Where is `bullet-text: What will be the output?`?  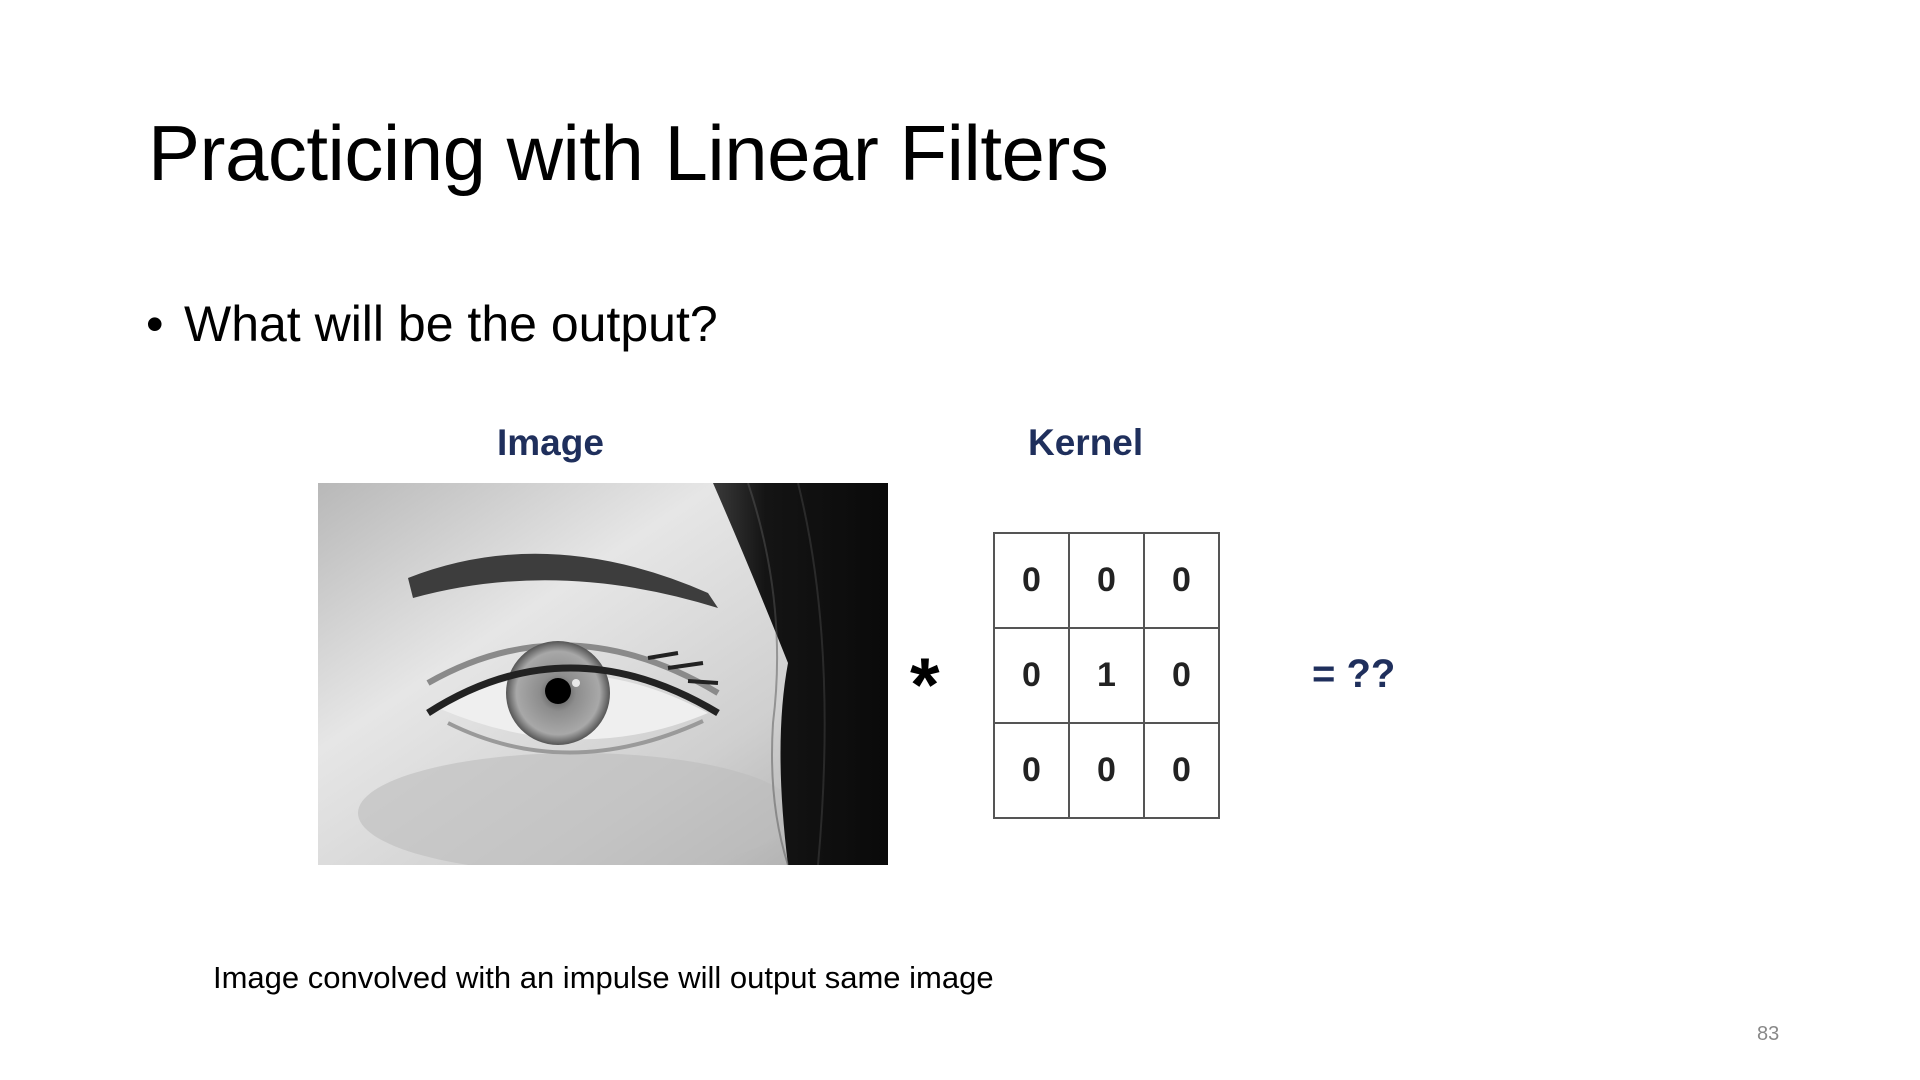 bullet-text: What will be the output? is located at coordinates (451, 324).